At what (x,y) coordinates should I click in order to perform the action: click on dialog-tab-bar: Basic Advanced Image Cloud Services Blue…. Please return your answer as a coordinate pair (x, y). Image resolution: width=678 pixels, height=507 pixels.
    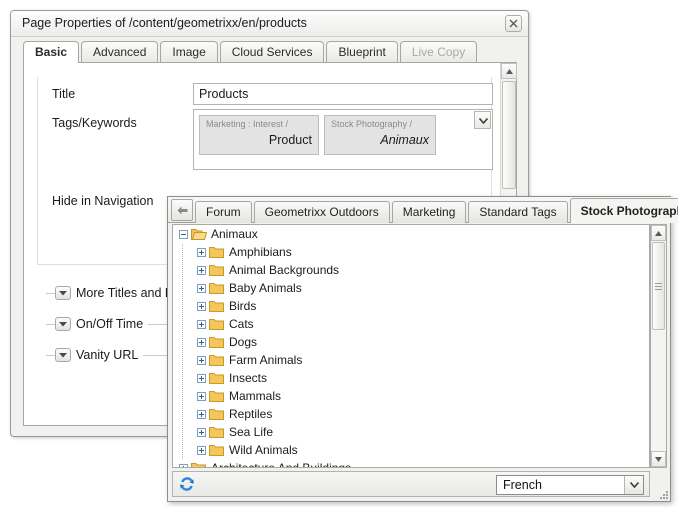
    Looking at the image, I should click on (270, 52).